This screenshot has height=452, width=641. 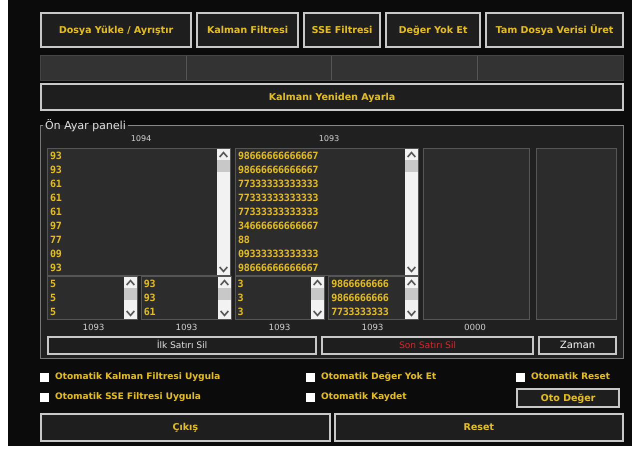 I want to click on value-list: 9866666666 9866666666 7733333333, so click(x=373, y=298).